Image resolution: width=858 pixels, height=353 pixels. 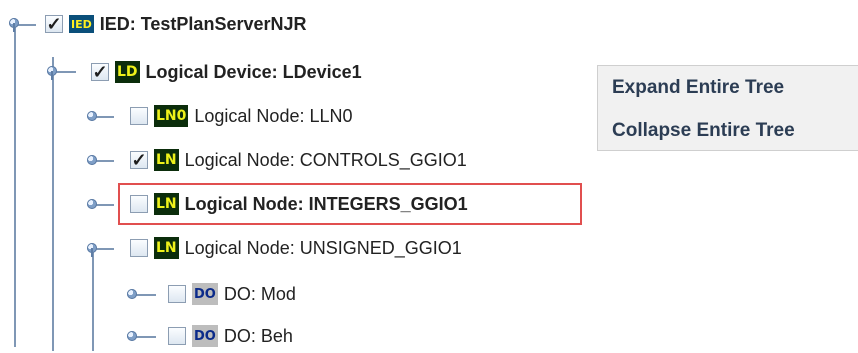 I want to click on tree-row-ld: ✓ LD Logical Device: LDevice1, so click(x=226, y=72).